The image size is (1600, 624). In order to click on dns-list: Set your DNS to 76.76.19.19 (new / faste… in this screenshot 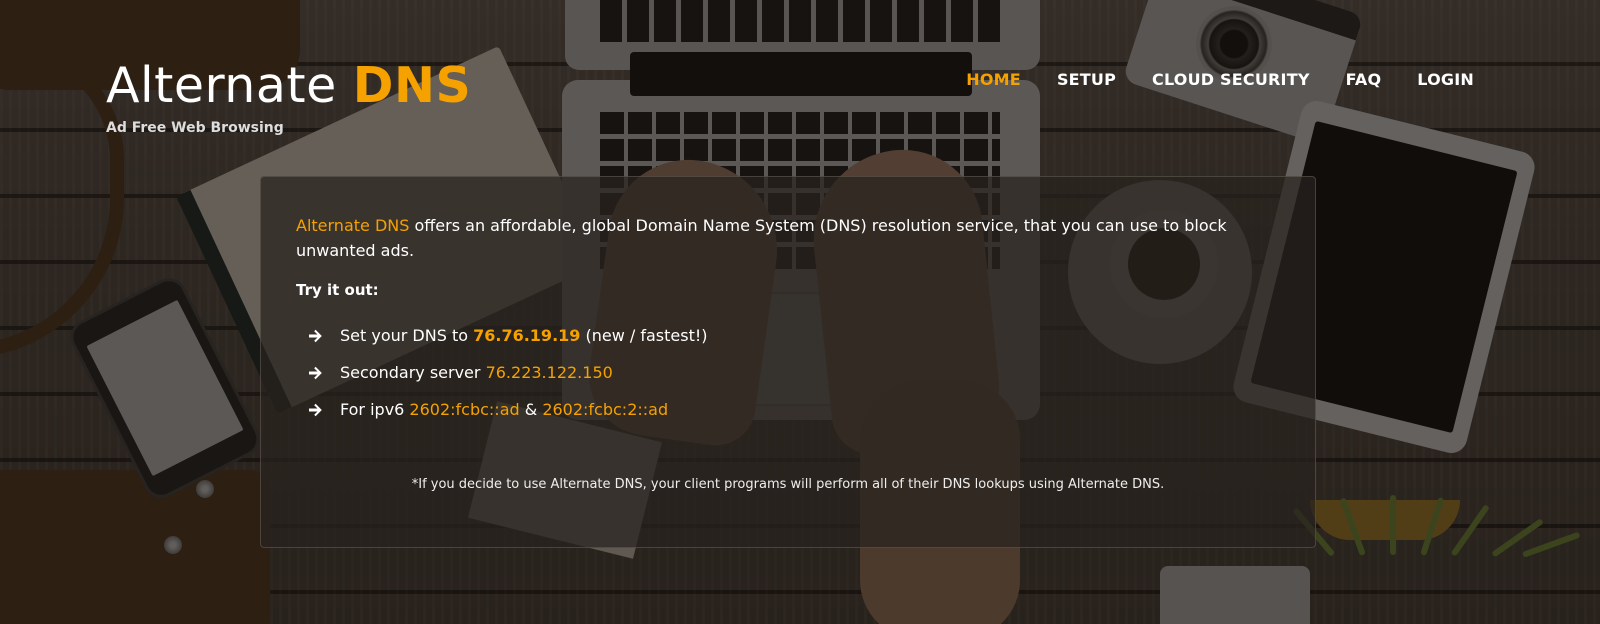, I will do `click(788, 372)`.